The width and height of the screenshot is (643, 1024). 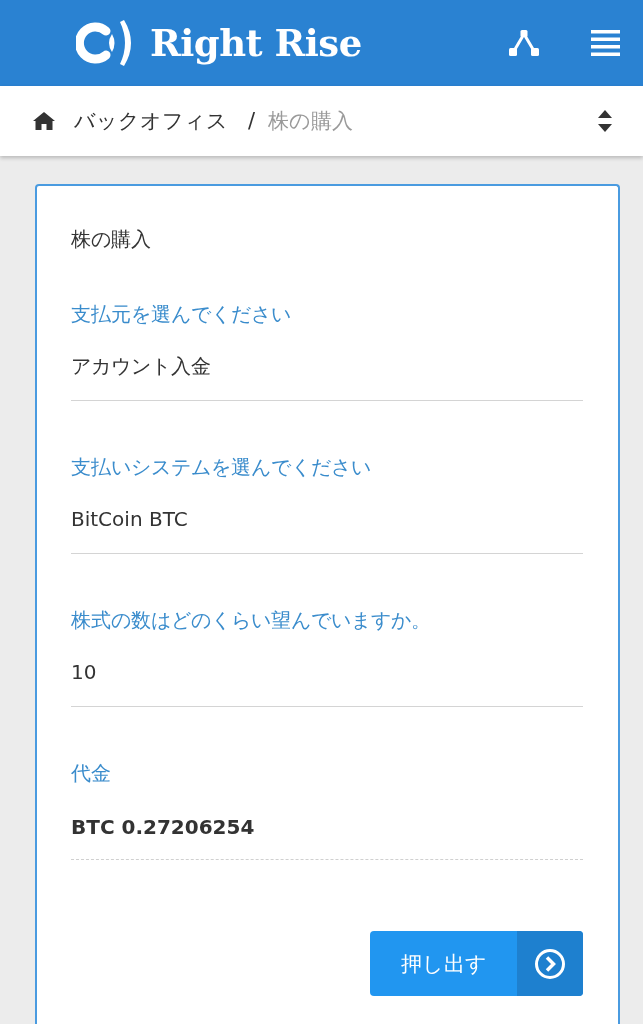 What do you see at coordinates (327, 529) in the screenshot?
I see `select-field: BitCoin BTC` at bounding box center [327, 529].